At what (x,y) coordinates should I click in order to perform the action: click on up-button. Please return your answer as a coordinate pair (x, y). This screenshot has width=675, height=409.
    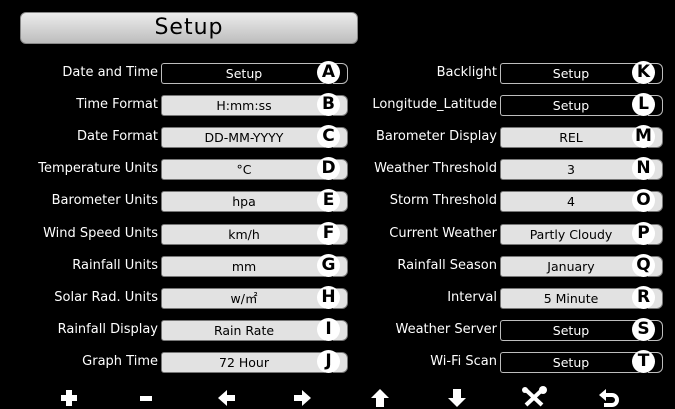
    Looking at the image, I should click on (380, 397).